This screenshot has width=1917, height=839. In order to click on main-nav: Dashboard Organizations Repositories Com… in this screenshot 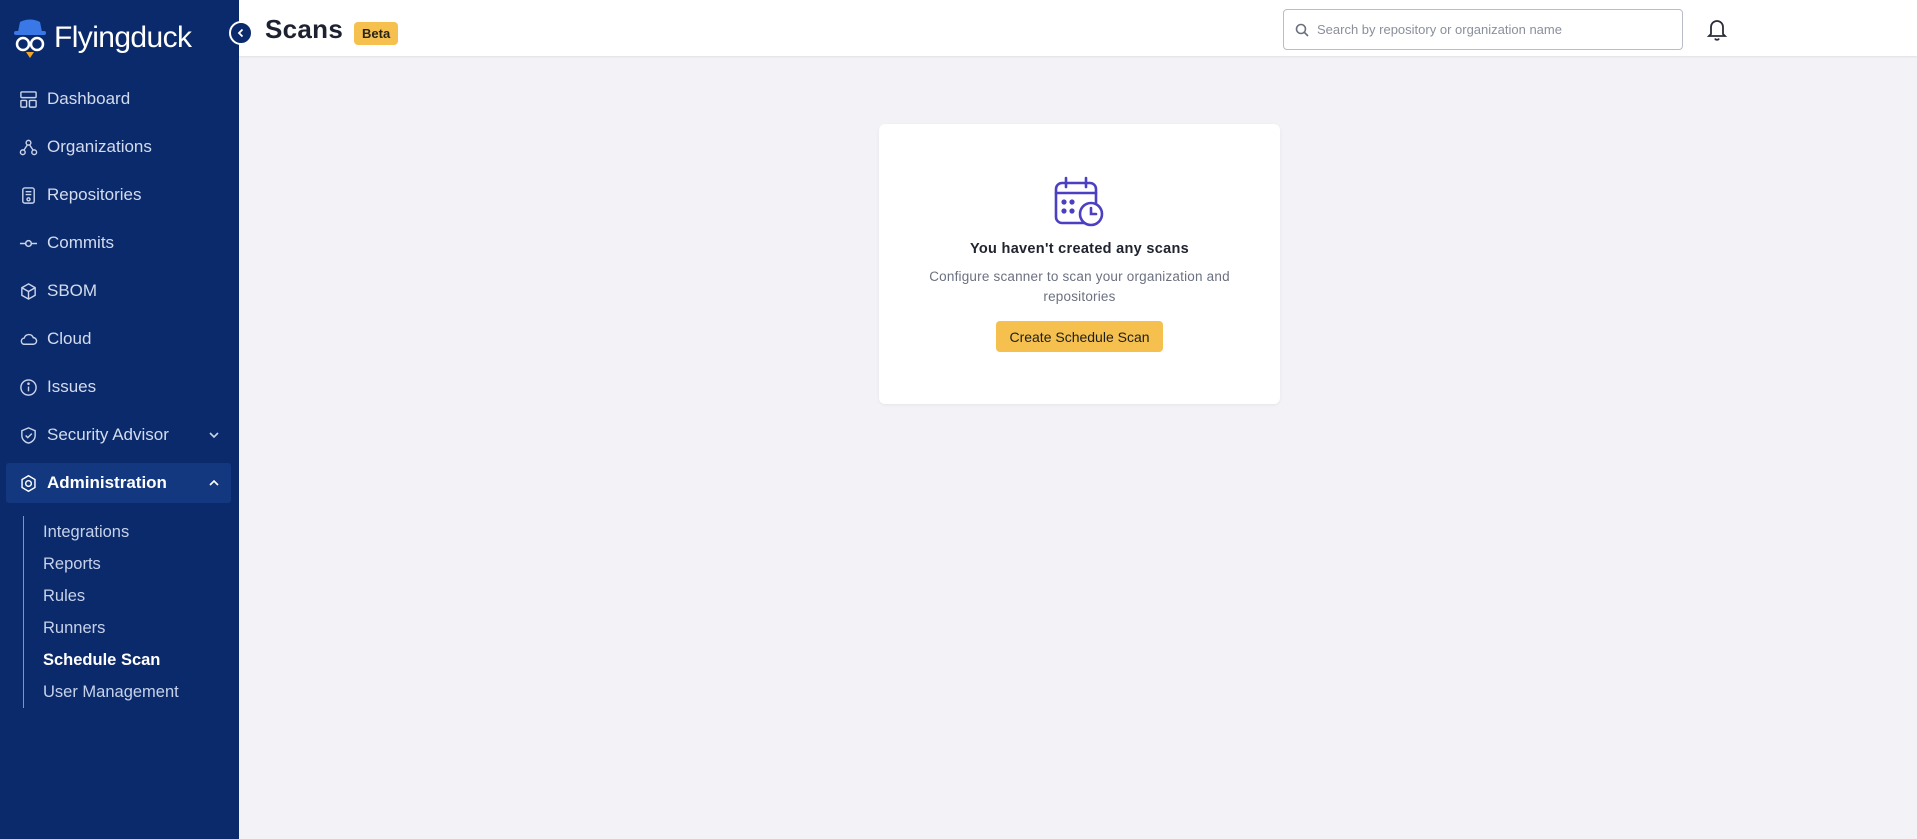, I will do `click(118, 295)`.